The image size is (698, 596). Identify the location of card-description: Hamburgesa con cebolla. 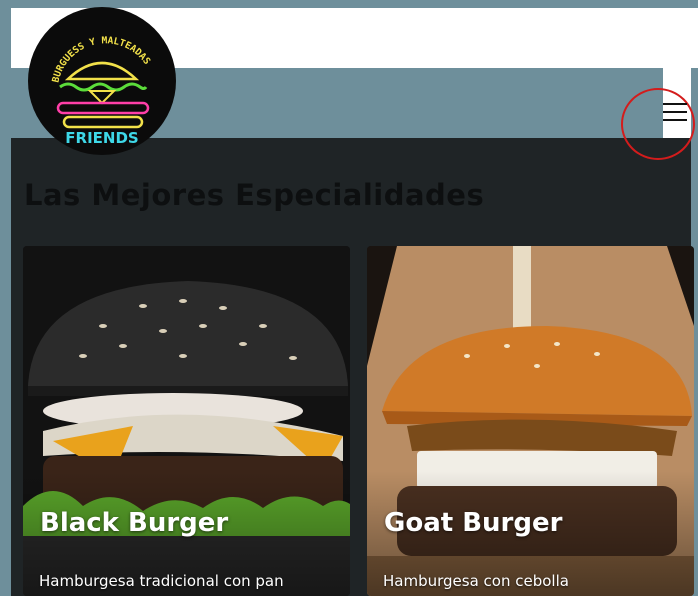
(476, 581).